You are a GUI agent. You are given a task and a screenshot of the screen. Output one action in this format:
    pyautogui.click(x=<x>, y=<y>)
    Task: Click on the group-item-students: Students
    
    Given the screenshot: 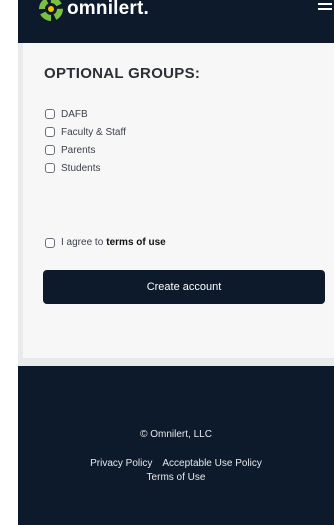 What is the action you would take?
    pyautogui.click(x=85, y=168)
    